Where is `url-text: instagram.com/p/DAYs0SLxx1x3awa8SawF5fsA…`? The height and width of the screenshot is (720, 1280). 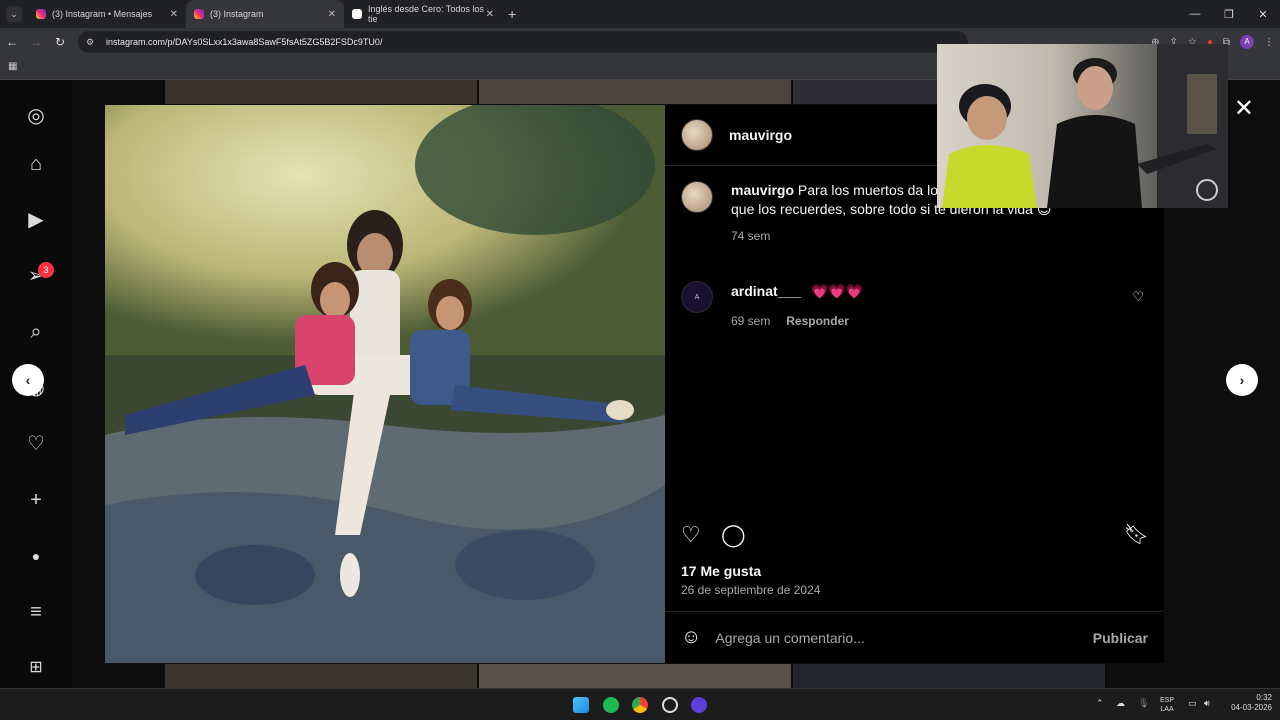 url-text: instagram.com/p/DAYs0SLxx1x3awa8SawF5fsA… is located at coordinates (244, 42).